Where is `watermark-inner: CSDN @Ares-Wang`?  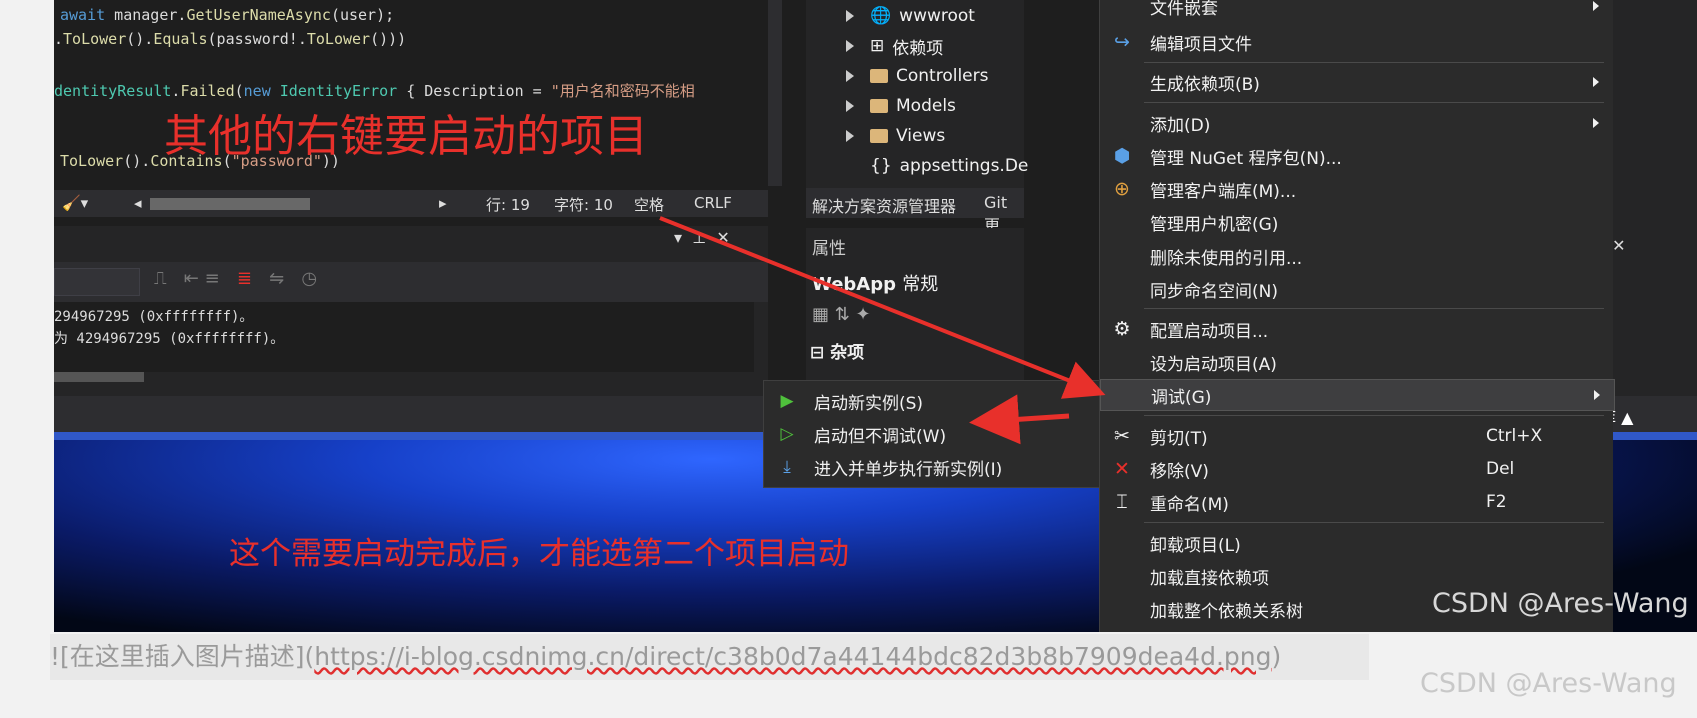 watermark-inner: CSDN @Ares-Wang is located at coordinates (1560, 603).